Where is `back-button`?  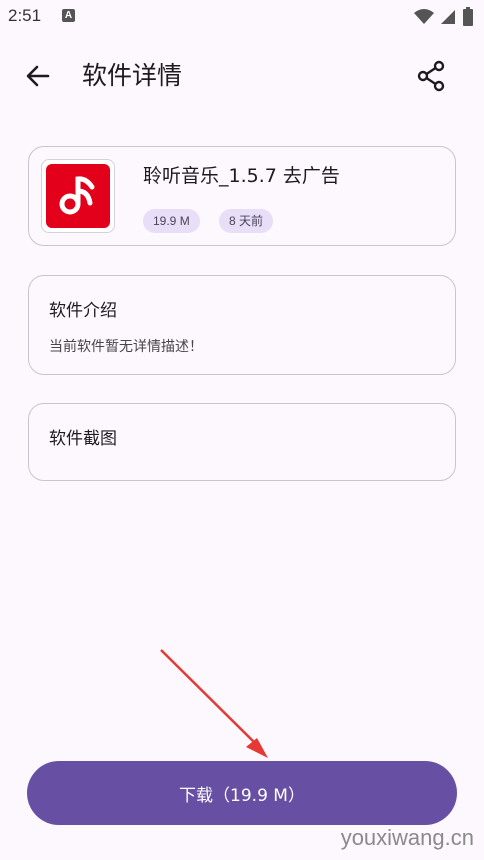
back-button is located at coordinates (38, 76).